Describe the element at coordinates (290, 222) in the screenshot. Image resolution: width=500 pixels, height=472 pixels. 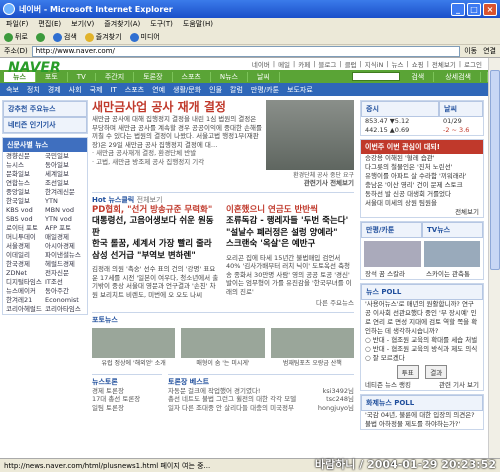
I see `hot-news-item: 조류독감 - 행레자들 '두번 죽는다'` at that location.